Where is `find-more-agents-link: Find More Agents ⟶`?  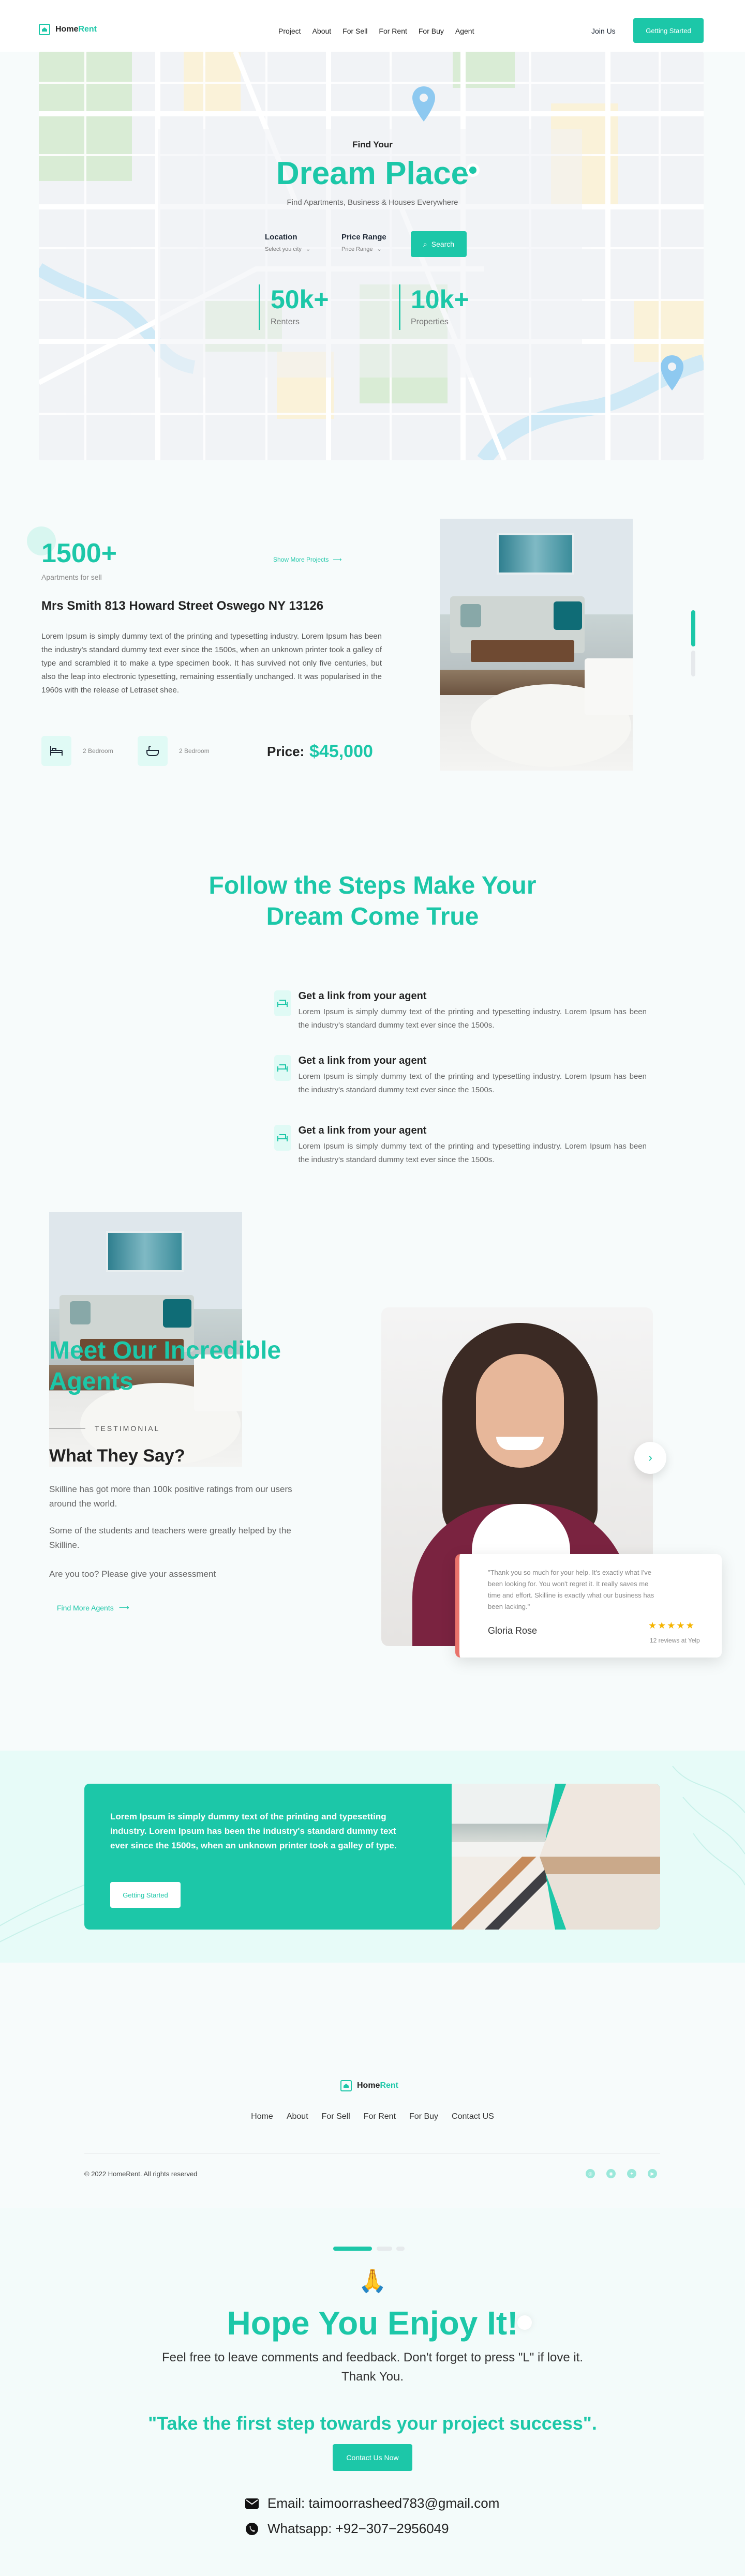
find-more-agents-link: Find More Agents ⟶ is located at coordinates (93, 1607).